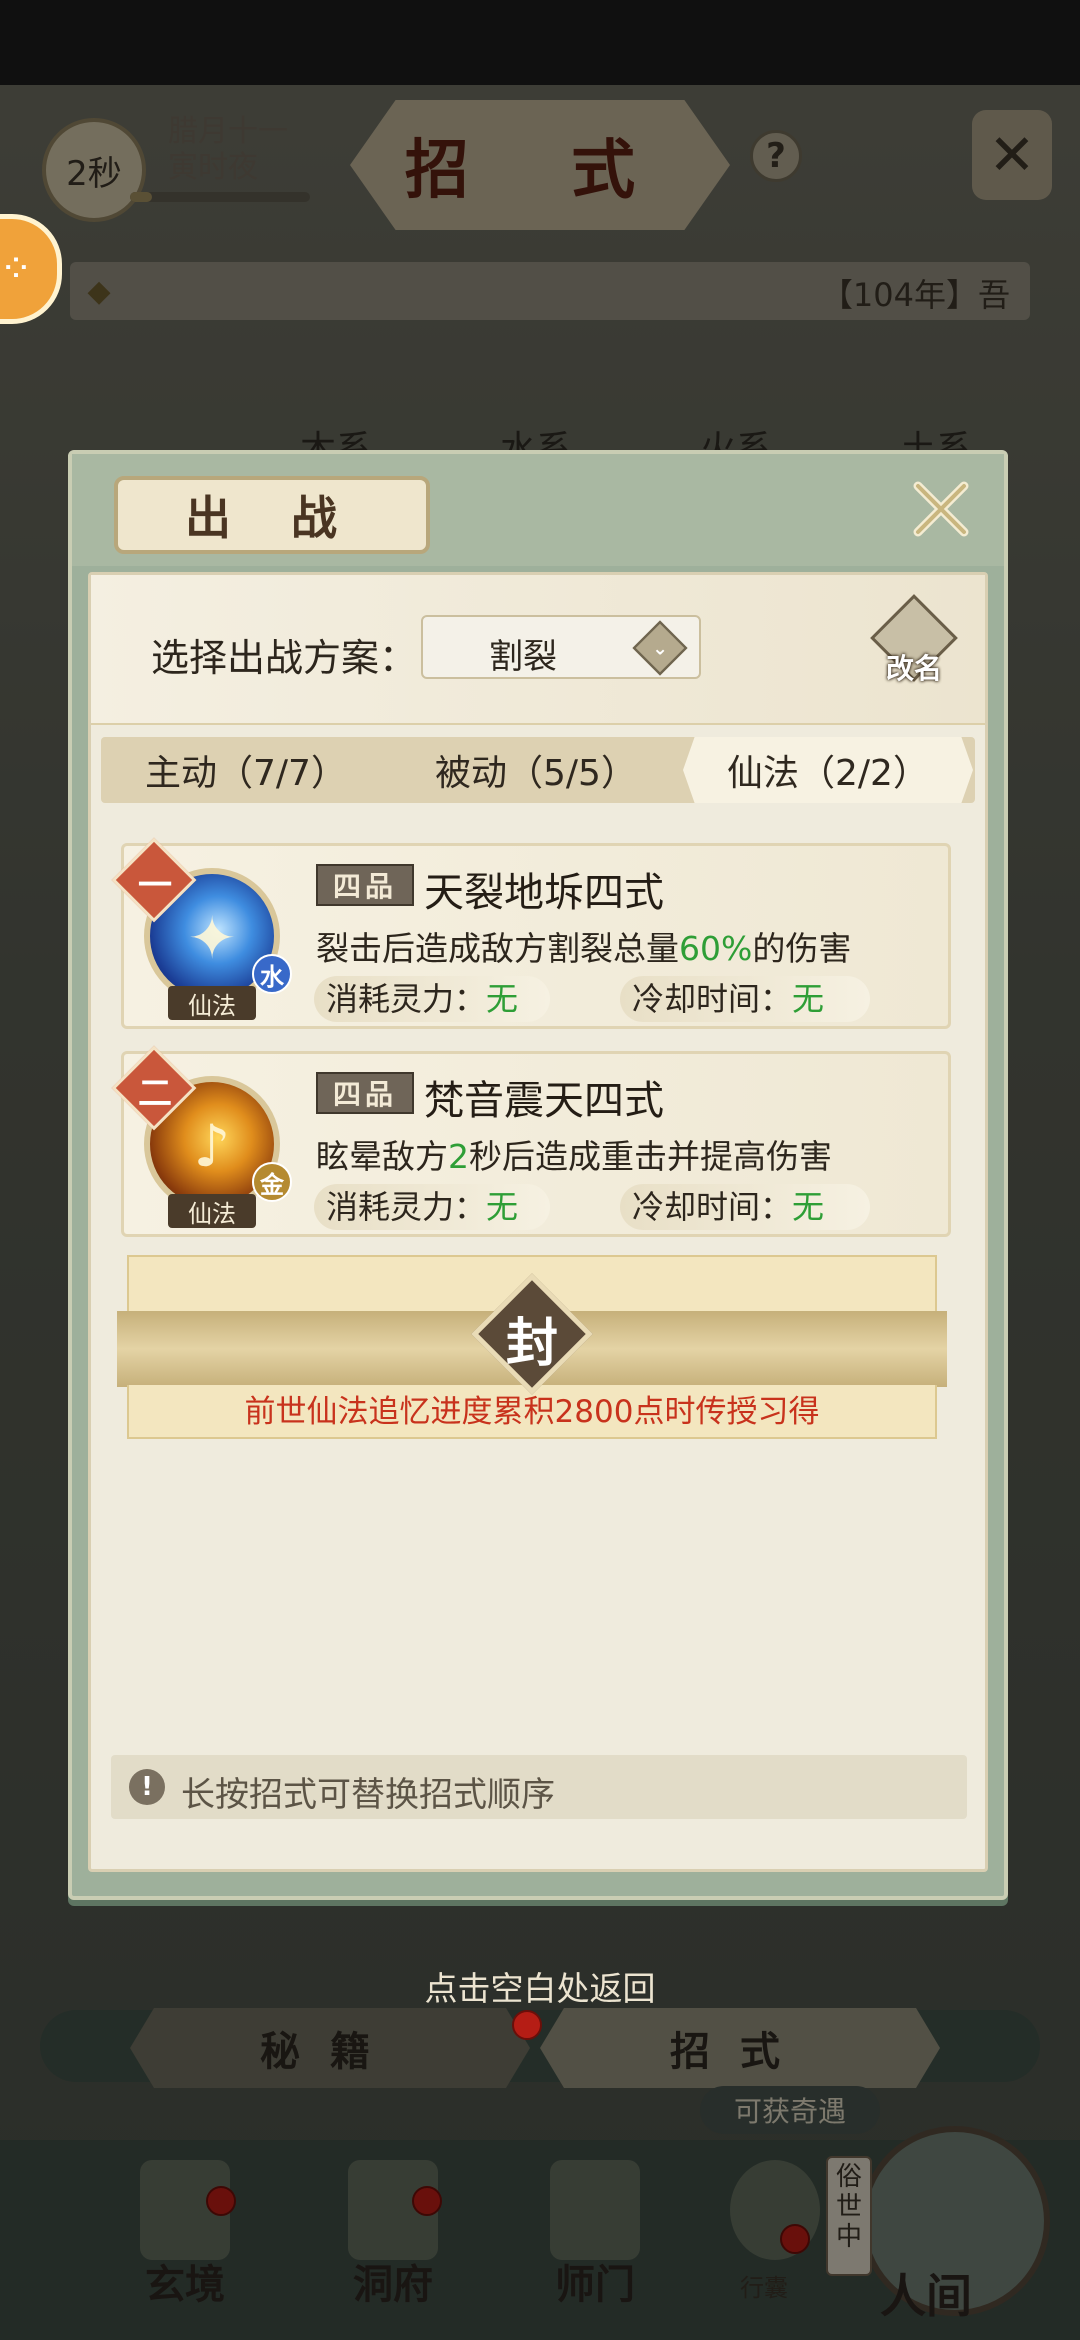 This screenshot has width=1080, height=2340. I want to click on tab-passive-skills: 被动（5/5）, so click(536, 770).